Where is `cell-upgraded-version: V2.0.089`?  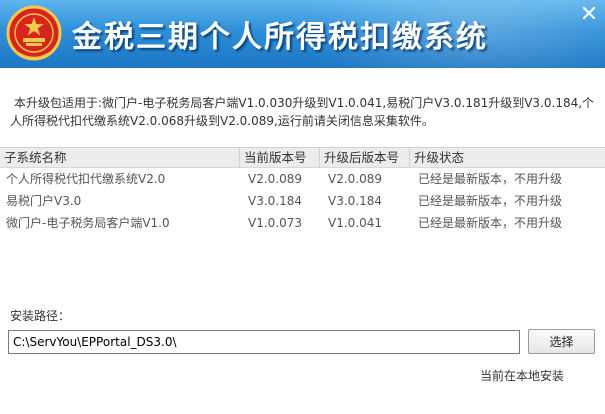 cell-upgraded-version: V2.0.089 is located at coordinates (355, 179).